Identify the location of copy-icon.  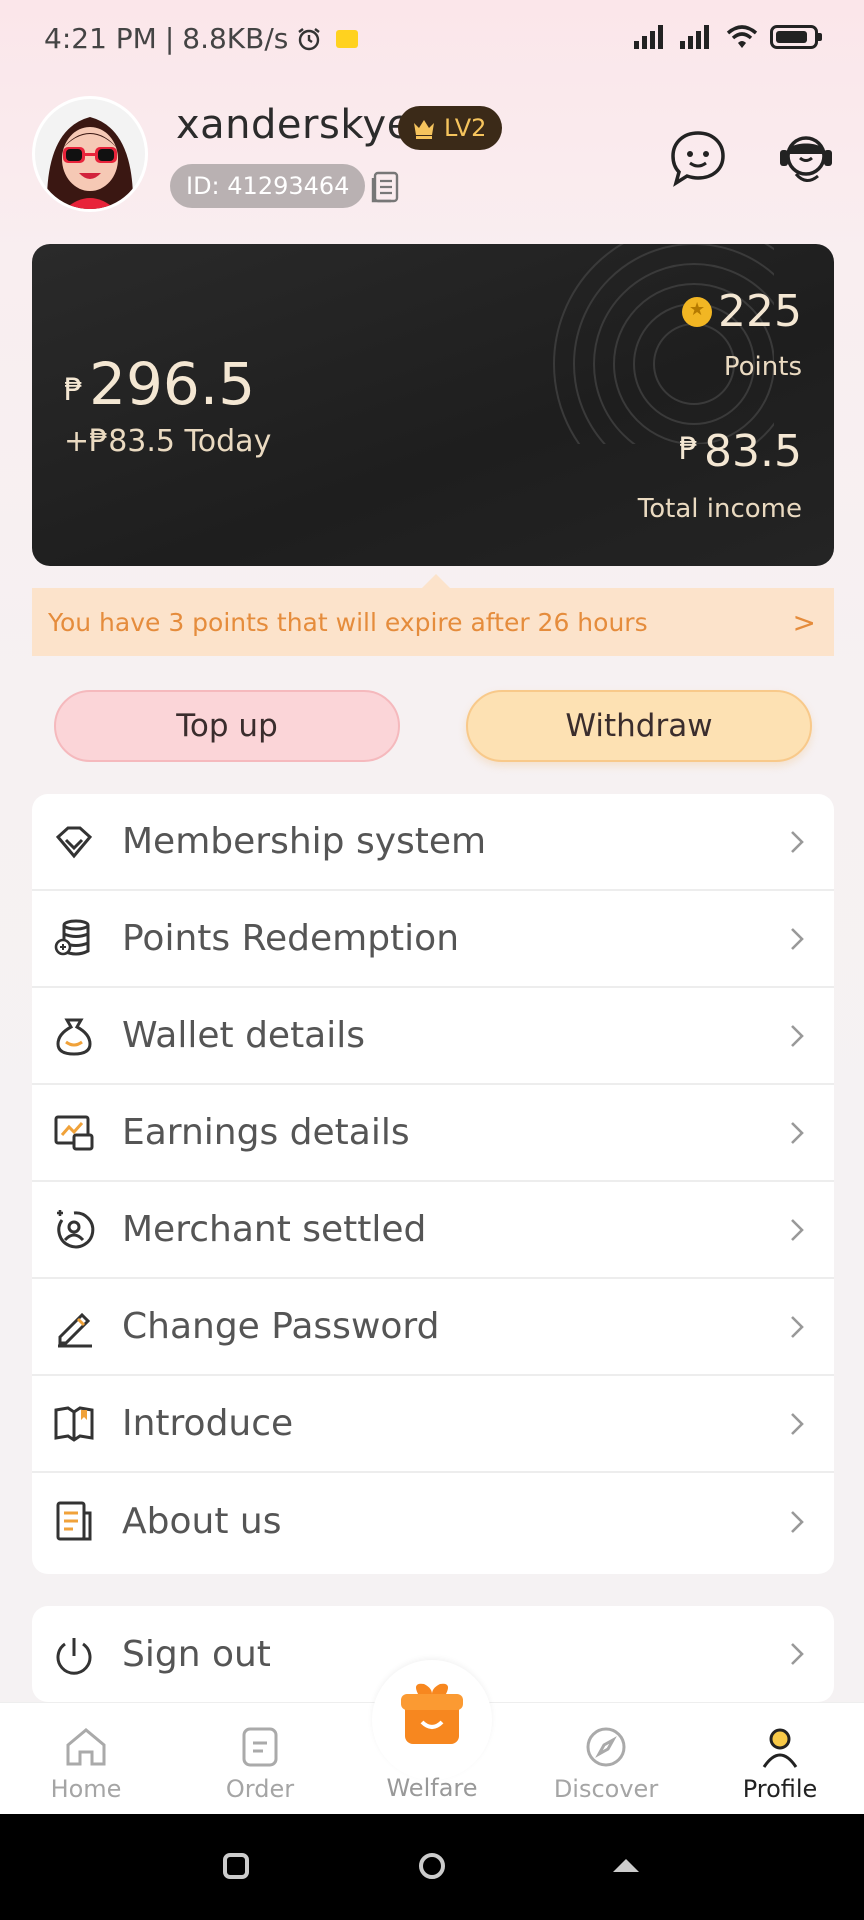
(385, 187).